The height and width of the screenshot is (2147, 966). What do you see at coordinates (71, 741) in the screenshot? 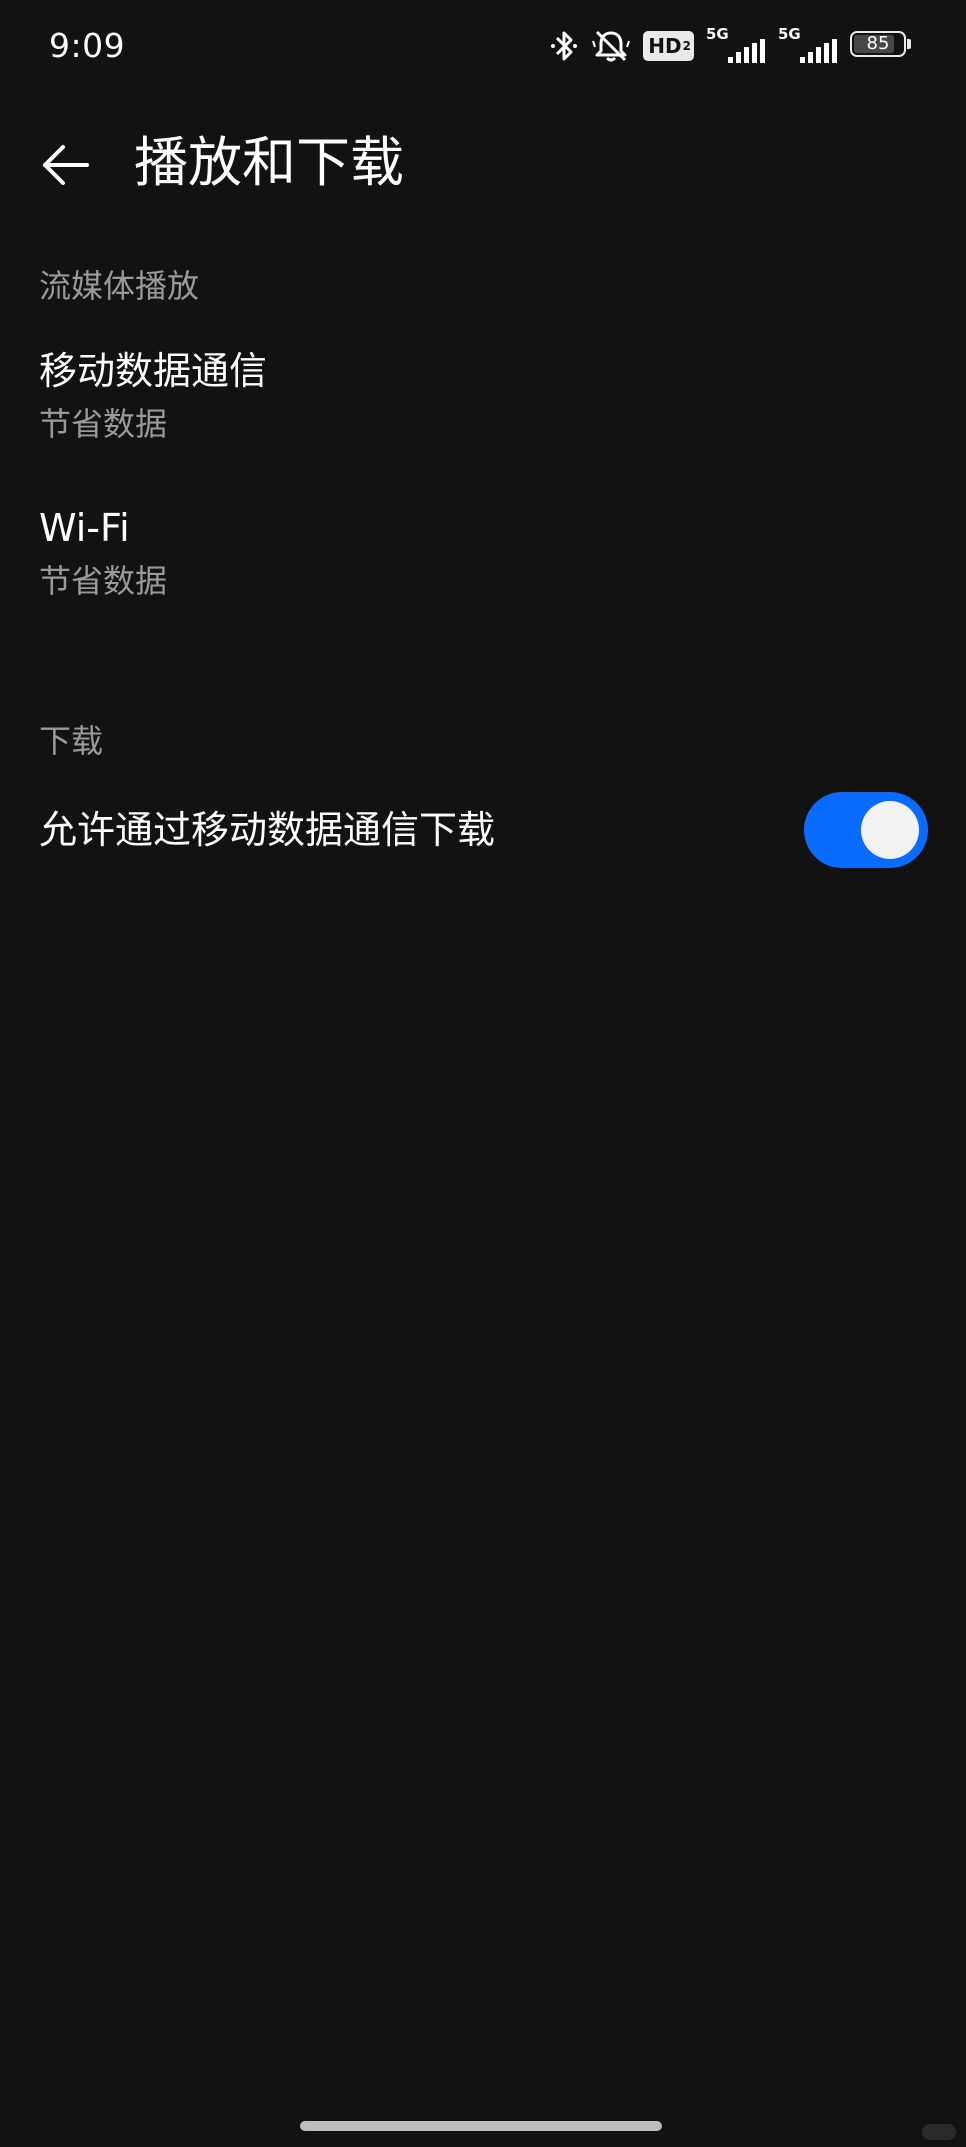
I see `section-header-download: 下载` at bounding box center [71, 741].